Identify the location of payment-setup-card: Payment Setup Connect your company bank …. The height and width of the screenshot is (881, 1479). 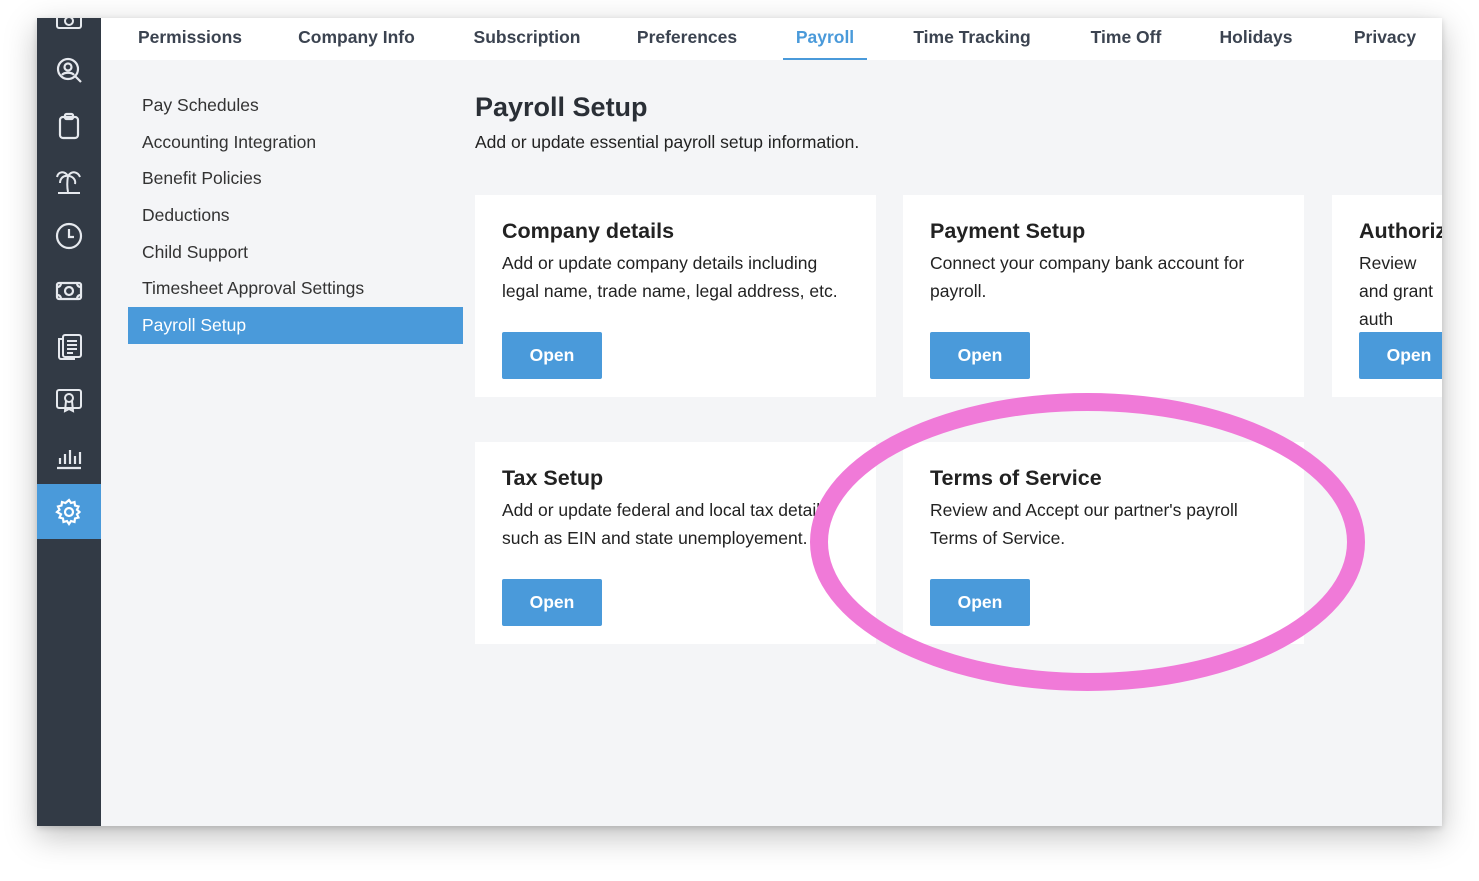
(1103, 296).